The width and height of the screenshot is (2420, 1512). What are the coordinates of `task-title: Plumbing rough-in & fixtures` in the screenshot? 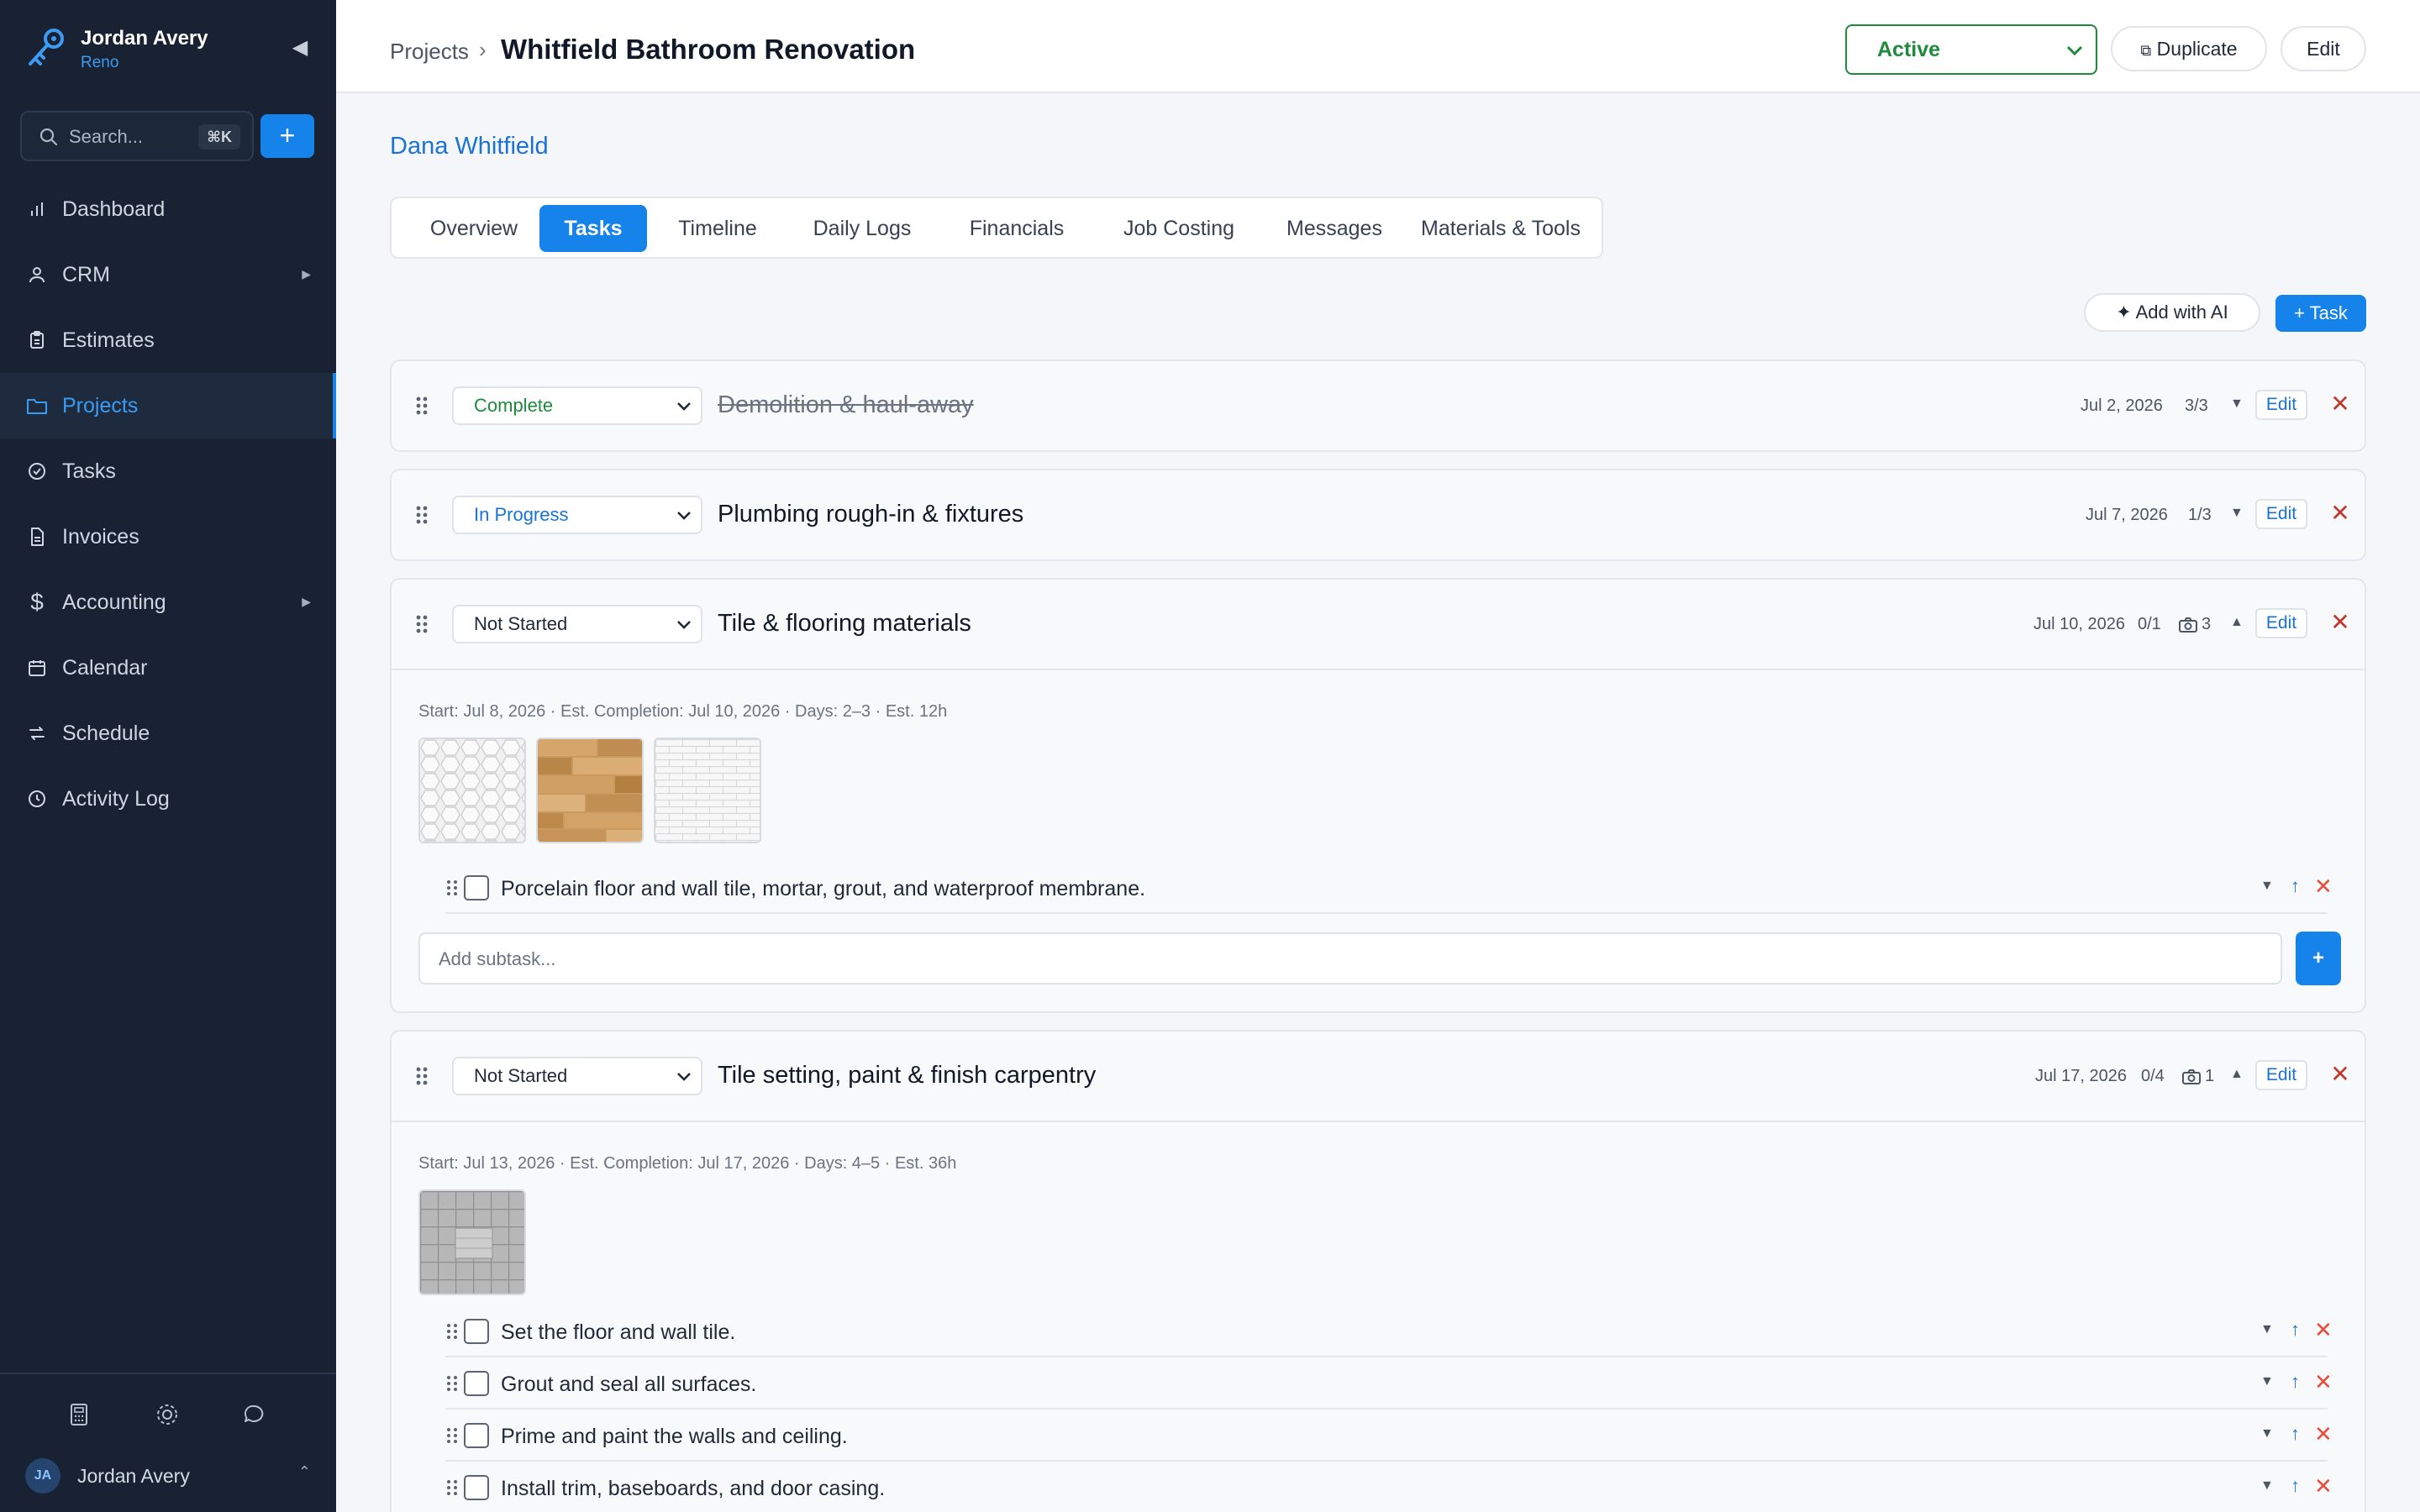 It's located at (870, 514).